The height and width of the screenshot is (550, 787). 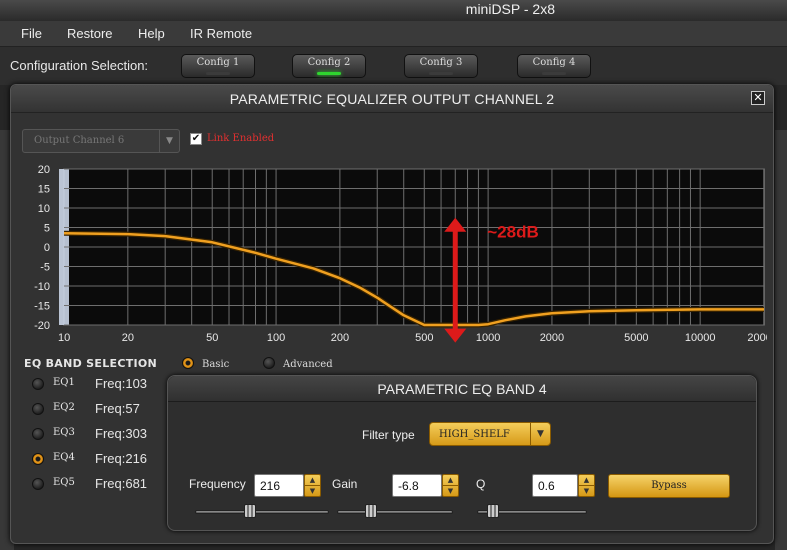 I want to click on y-tick-label: 5, so click(x=47, y=229).